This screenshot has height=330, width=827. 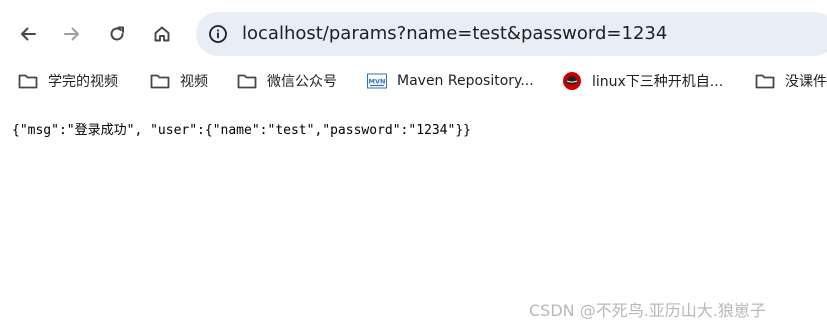 I want to click on url-text: localhost/params?name=test&password=1234, so click(x=454, y=34).